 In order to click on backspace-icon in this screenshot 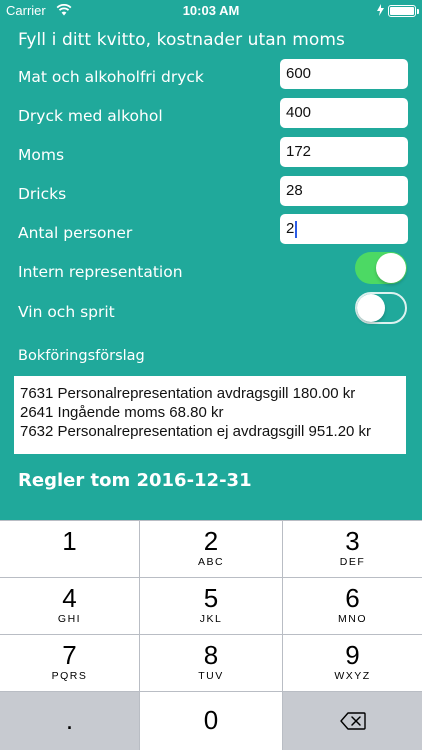, I will do `click(352, 721)`.